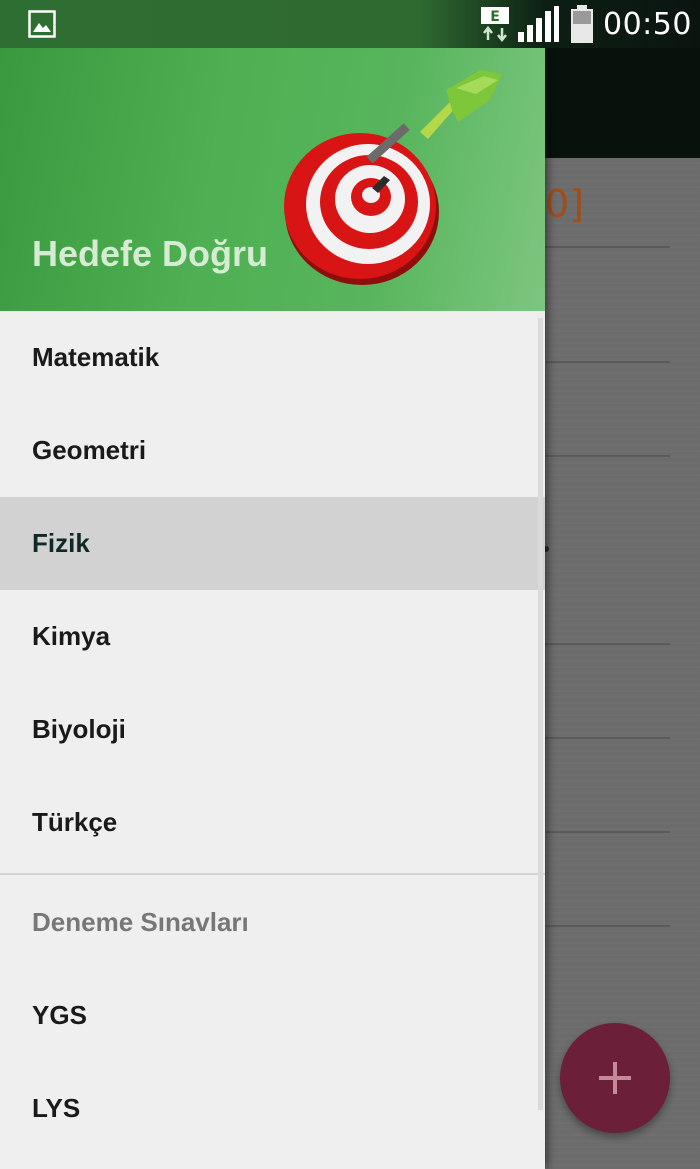  What do you see at coordinates (150, 253) in the screenshot?
I see `app-title: Hedefe Doğru` at bounding box center [150, 253].